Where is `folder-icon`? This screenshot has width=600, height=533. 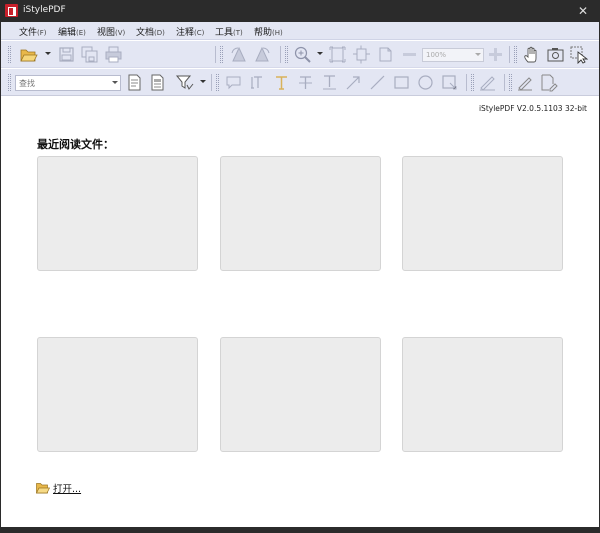
folder-icon is located at coordinates (43, 488).